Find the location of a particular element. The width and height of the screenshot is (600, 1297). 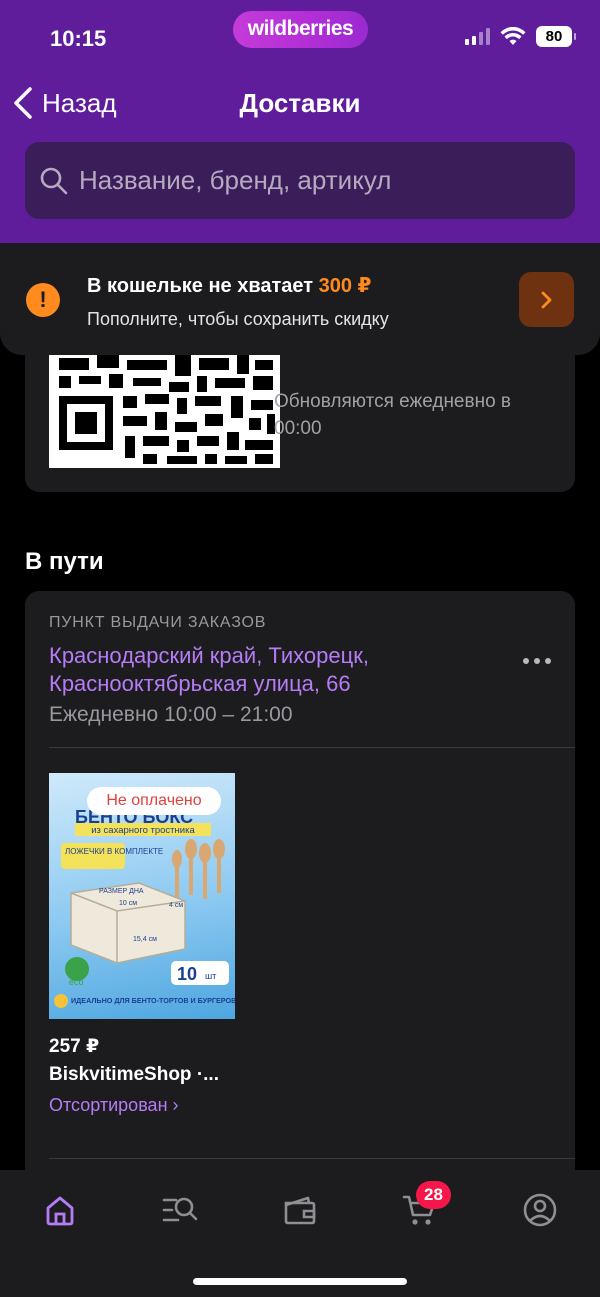

tab-wallet is located at coordinates (300, 1210).